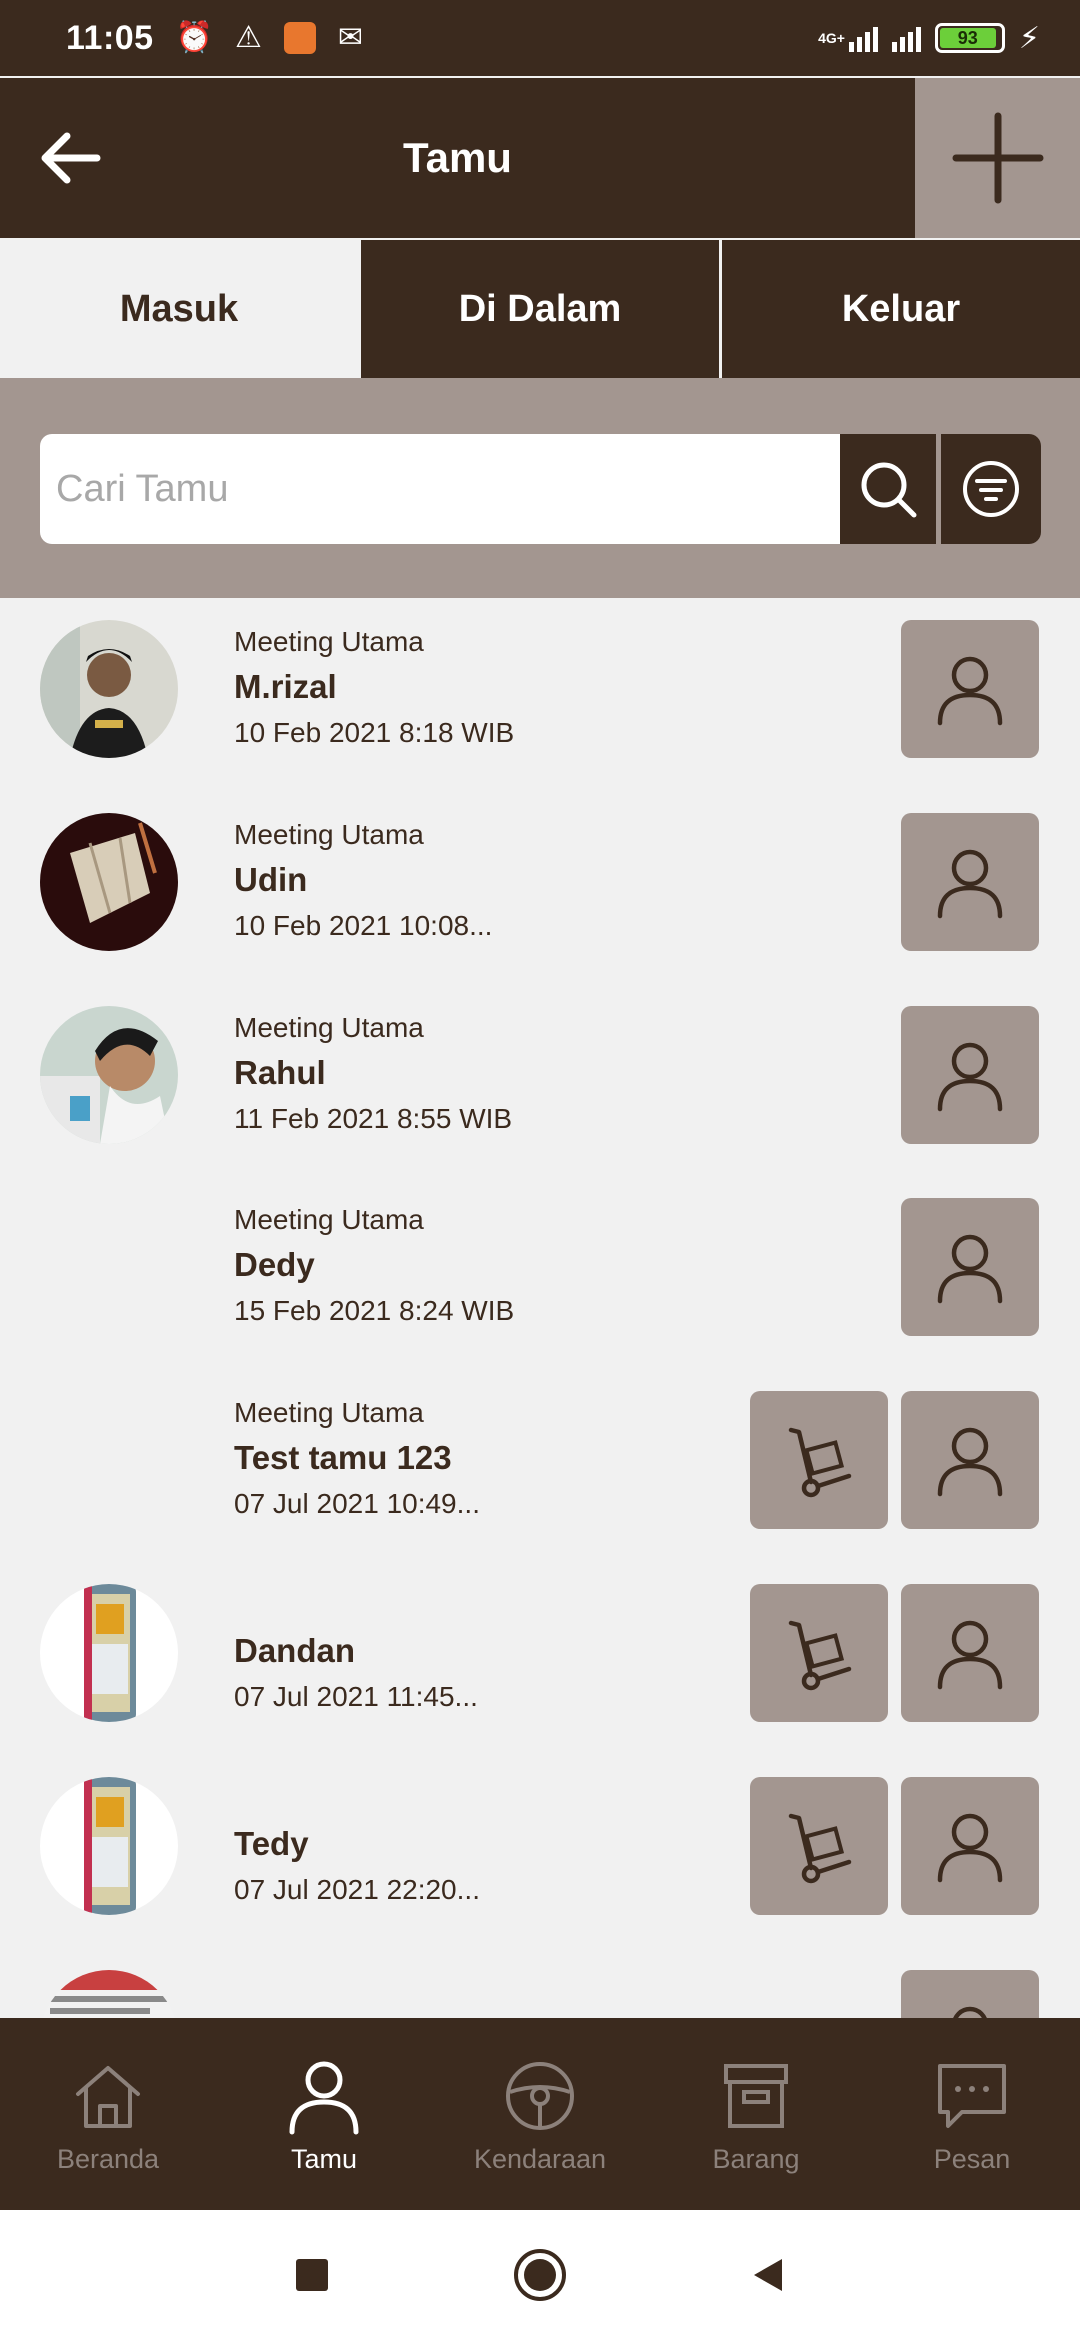 Image resolution: width=1080 pixels, height=2340 pixels. Describe the element at coordinates (929, 38) in the screenshot. I see `system-status: 4G+ 93 ⚡` at that location.